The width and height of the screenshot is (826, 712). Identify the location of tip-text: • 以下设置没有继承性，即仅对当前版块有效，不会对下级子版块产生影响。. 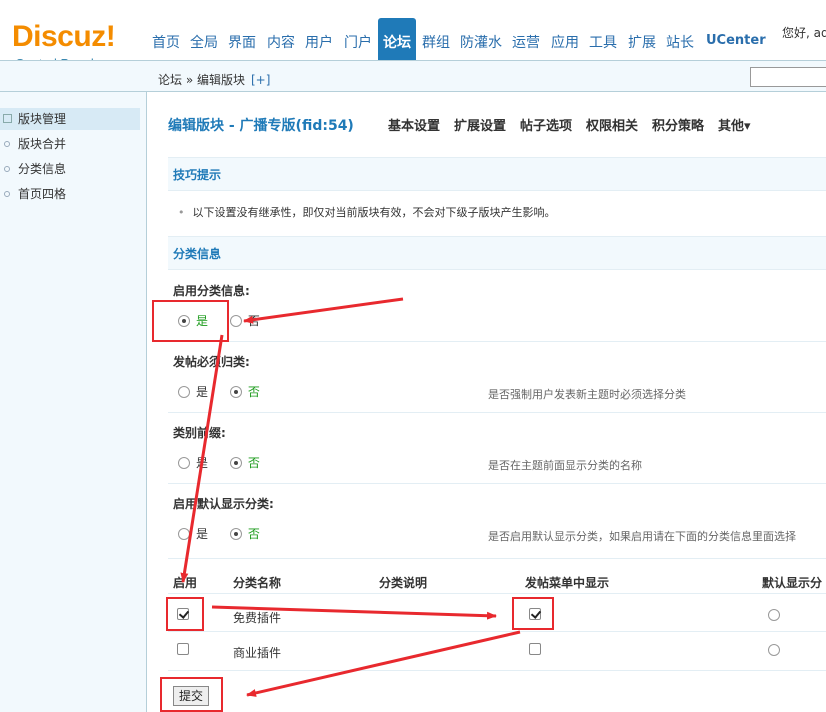
(367, 212).